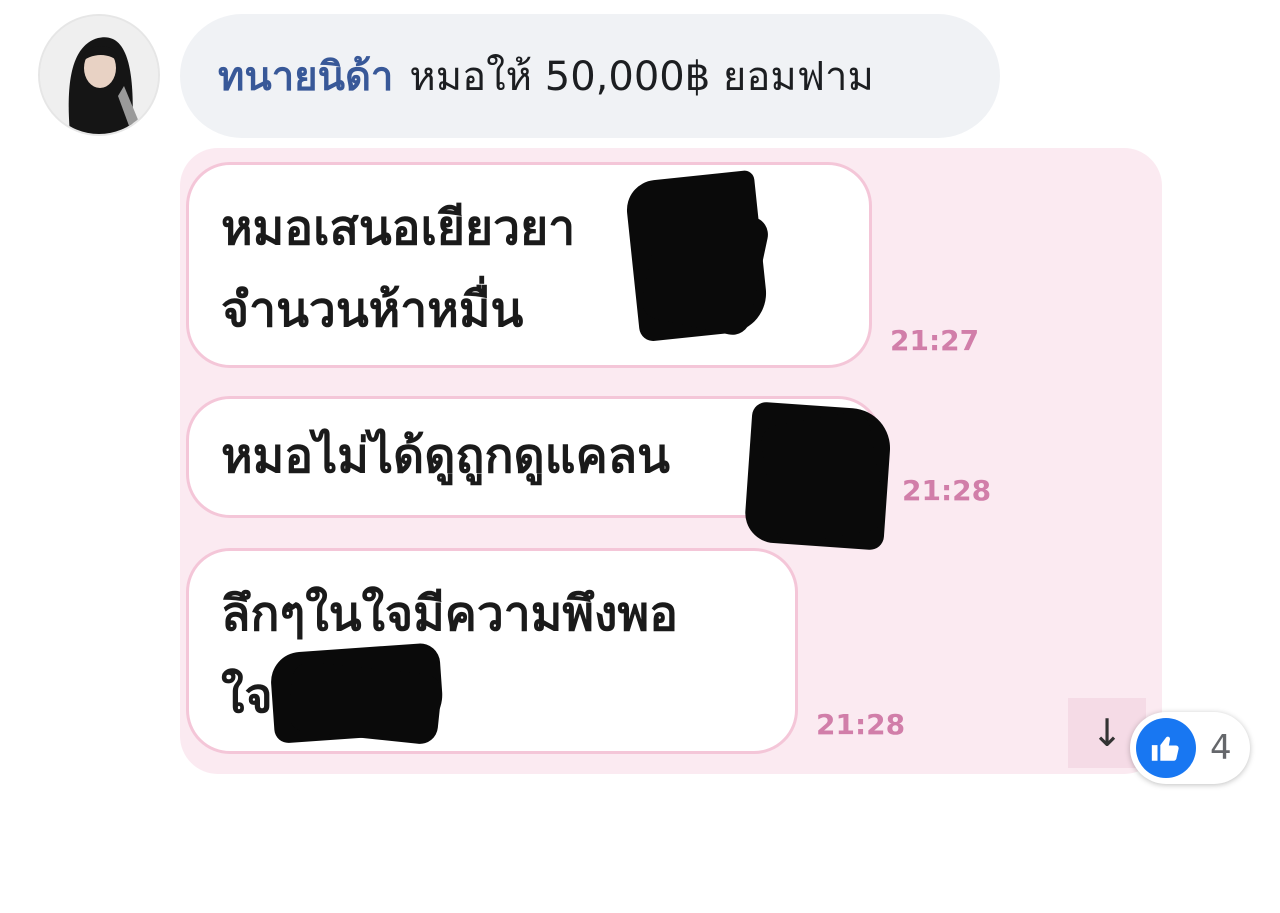 Image resolution: width=1280 pixels, height=913 pixels. Describe the element at coordinates (305, 76) in the screenshot. I see `comment-author-link: ทนายนิด้า` at that location.